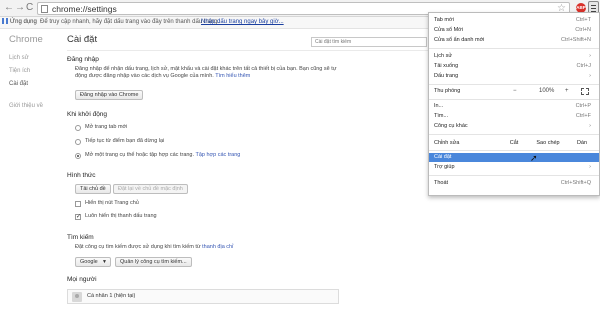 Image resolution: width=600 pixels, height=309 pixels. I want to click on show-bookmarks-checkbox: ✓, so click(78, 217).